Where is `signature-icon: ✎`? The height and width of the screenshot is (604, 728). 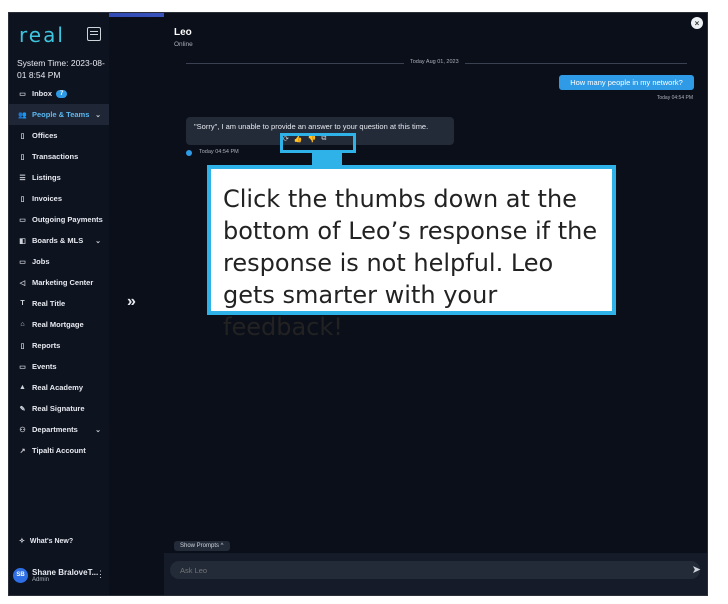
signature-icon: ✎ is located at coordinates (22, 409).